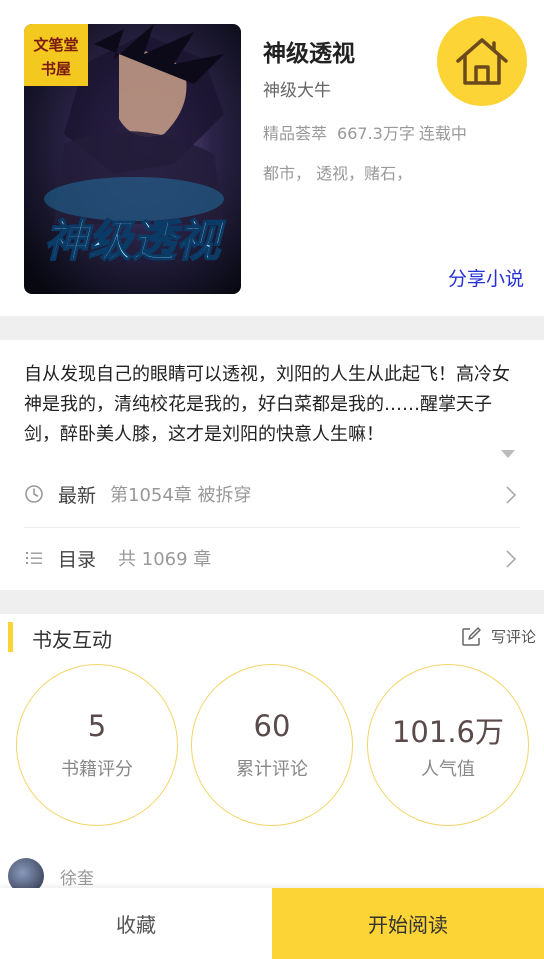  I want to click on catalog-row: 目录 共 1069 章, so click(272, 558).